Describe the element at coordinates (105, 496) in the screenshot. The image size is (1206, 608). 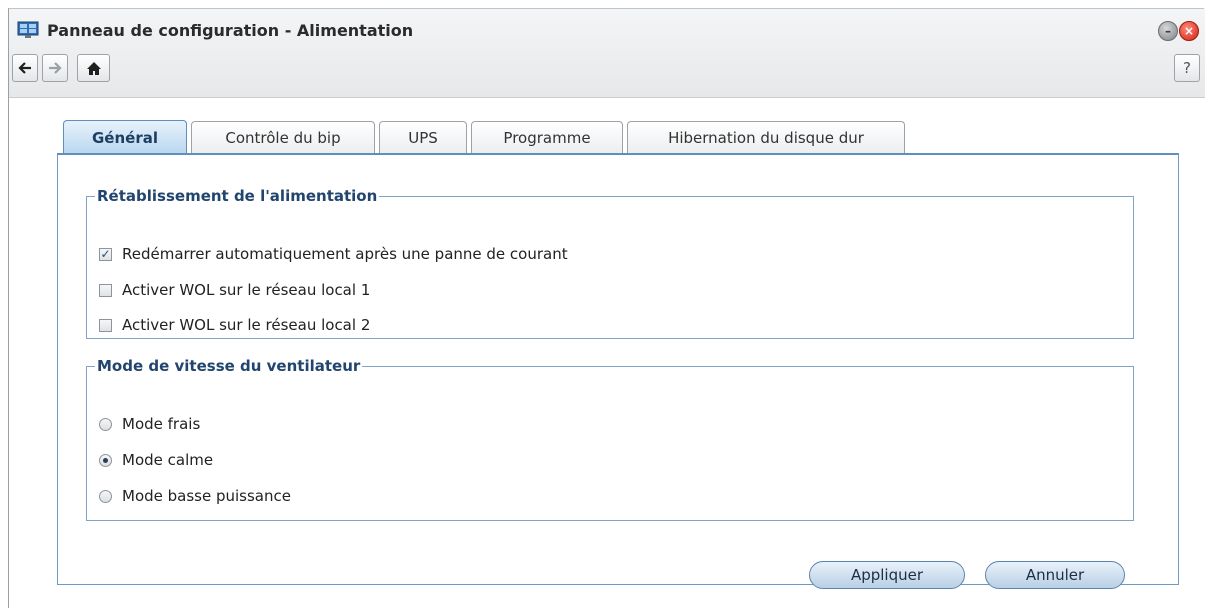
I see `fan-low-power-radio` at that location.